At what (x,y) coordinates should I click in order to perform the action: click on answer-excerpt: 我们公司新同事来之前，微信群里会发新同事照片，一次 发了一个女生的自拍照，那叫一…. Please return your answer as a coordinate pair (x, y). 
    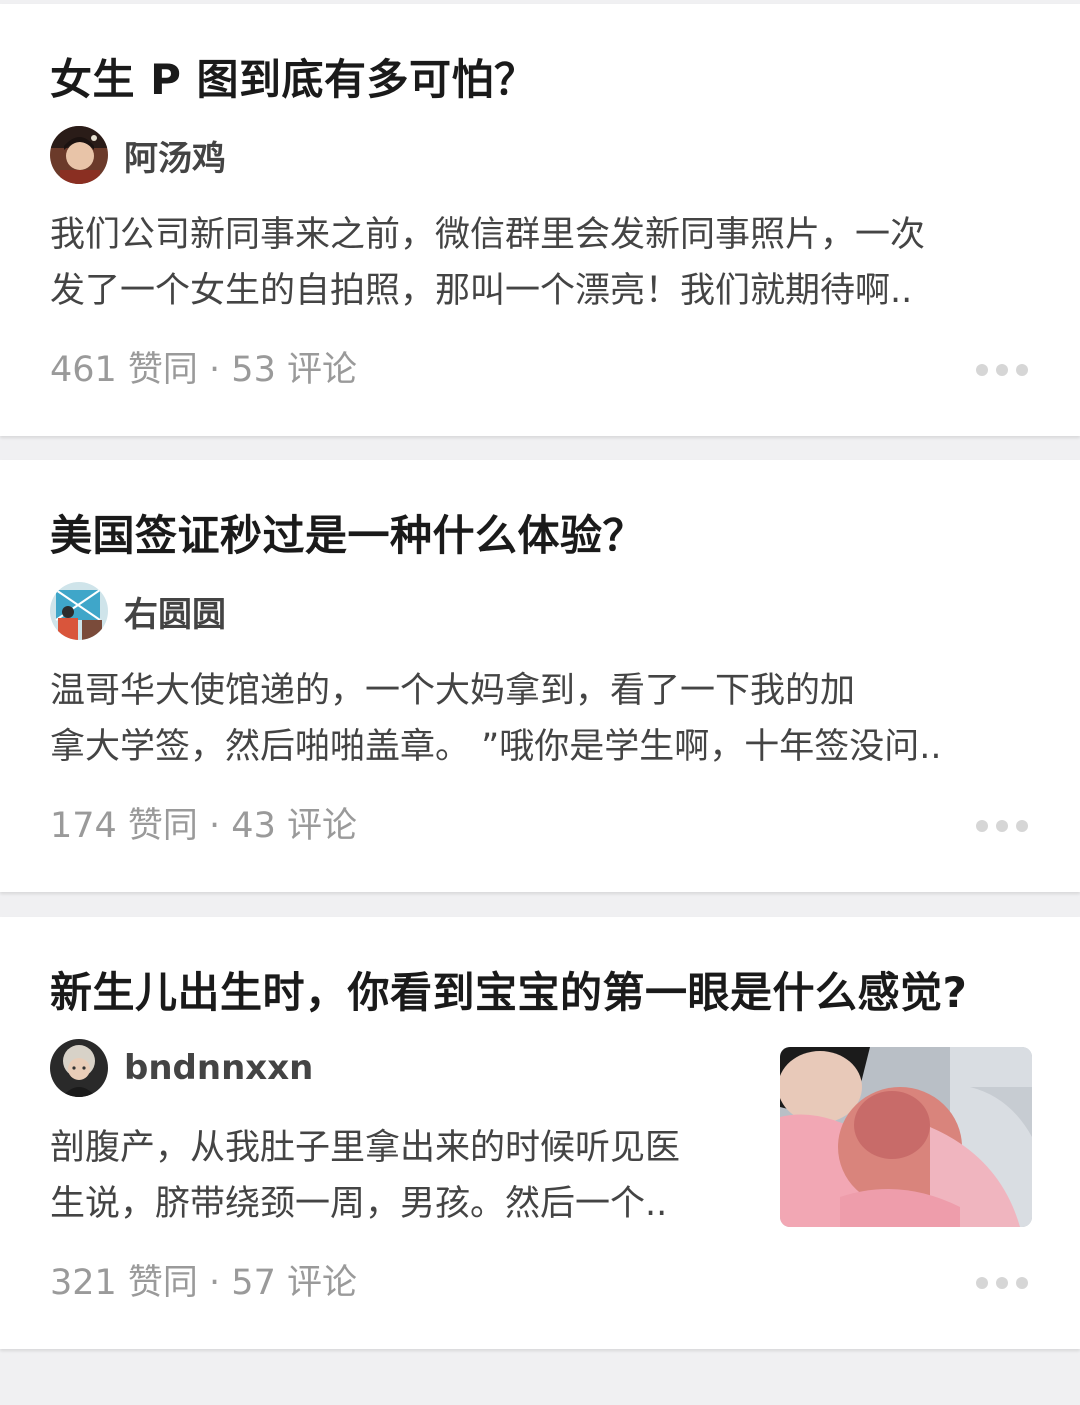
    Looking at the image, I should click on (487, 263).